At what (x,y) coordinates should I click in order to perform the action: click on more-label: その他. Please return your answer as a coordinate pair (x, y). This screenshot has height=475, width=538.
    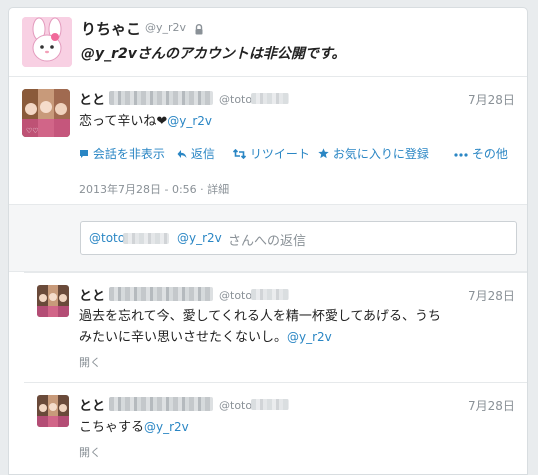
    Looking at the image, I should click on (489, 154).